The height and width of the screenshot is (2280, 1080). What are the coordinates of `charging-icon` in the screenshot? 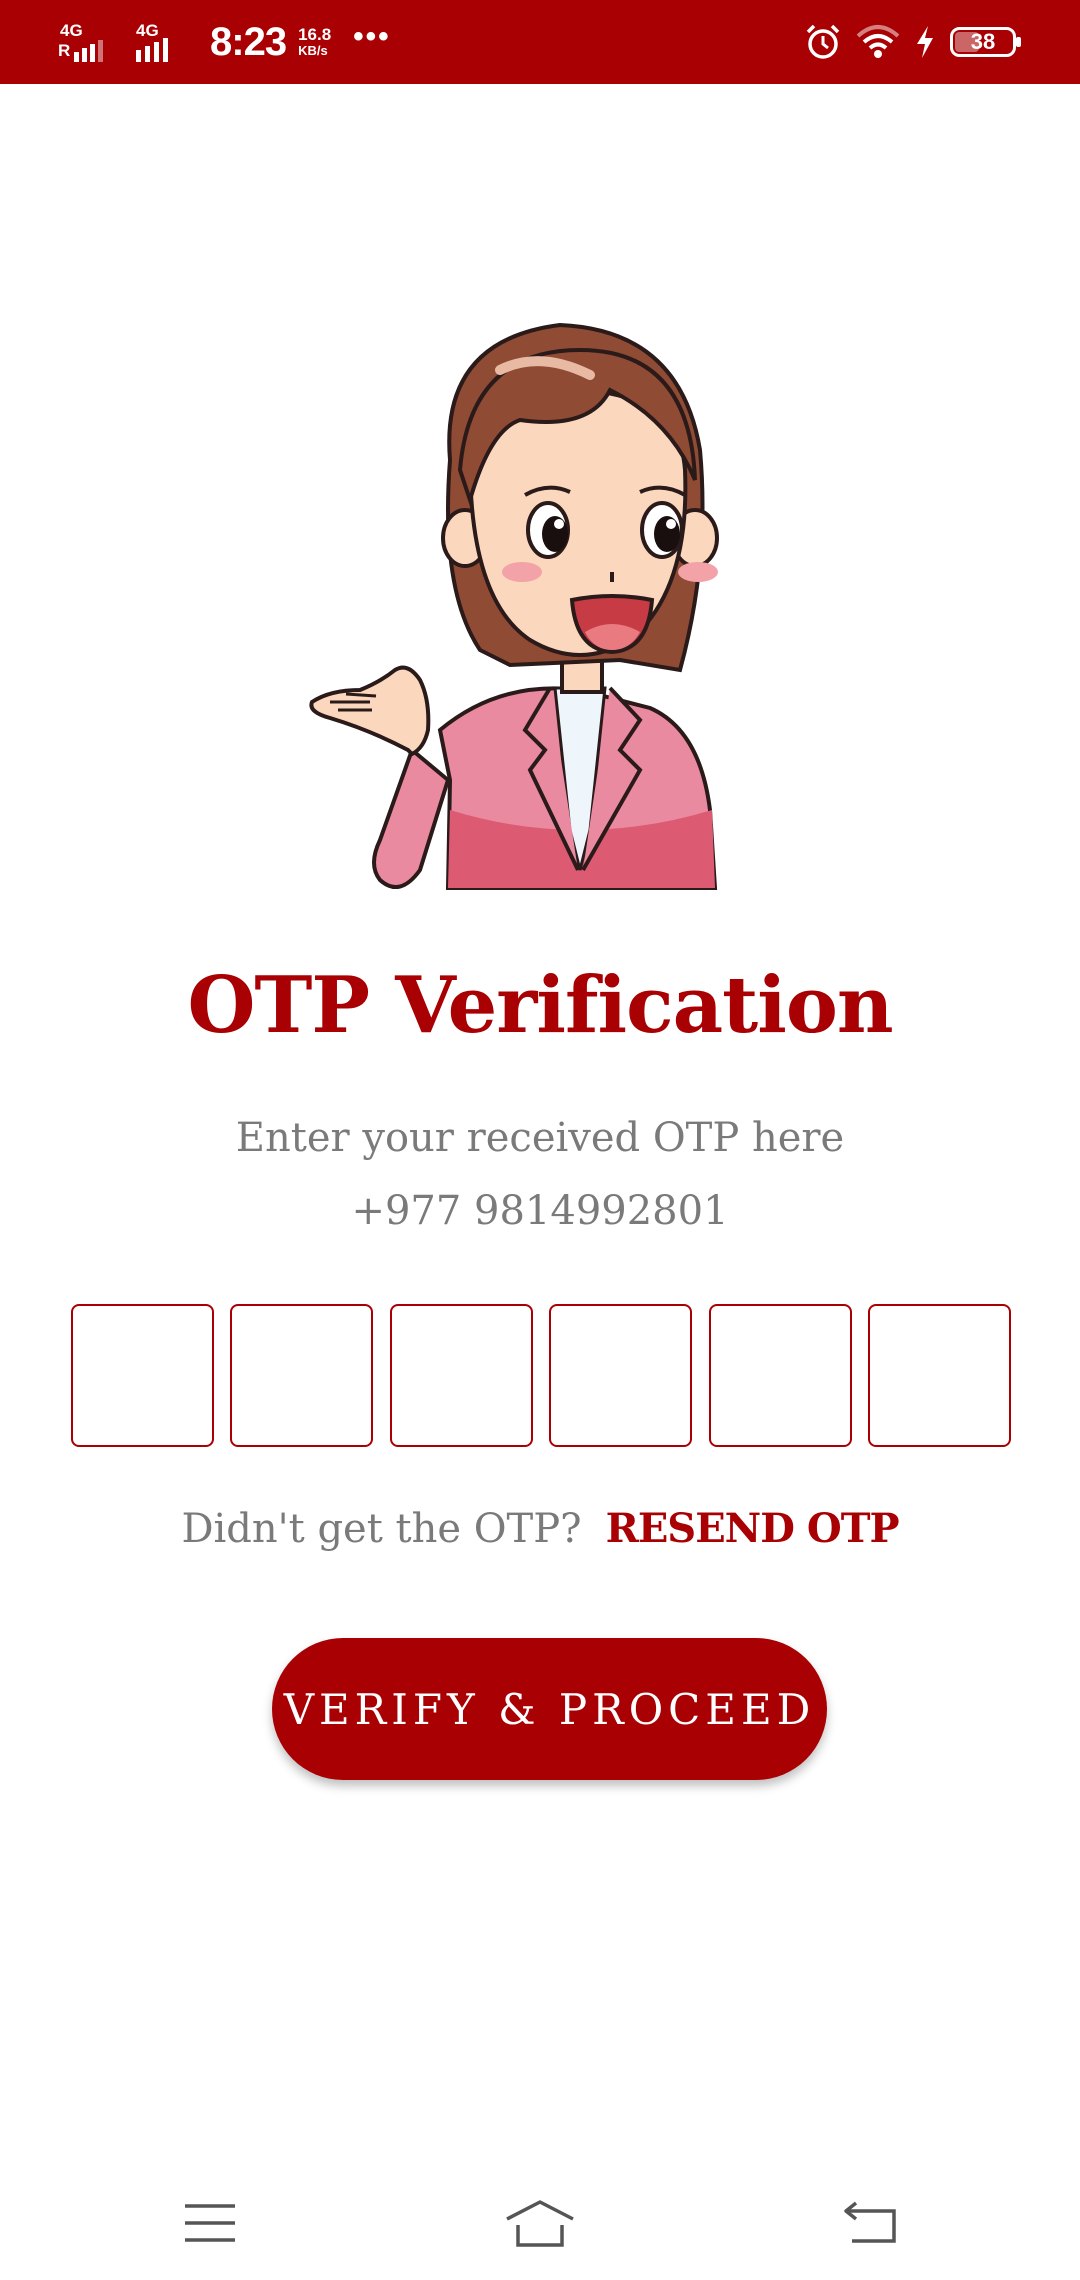 It's located at (925, 42).